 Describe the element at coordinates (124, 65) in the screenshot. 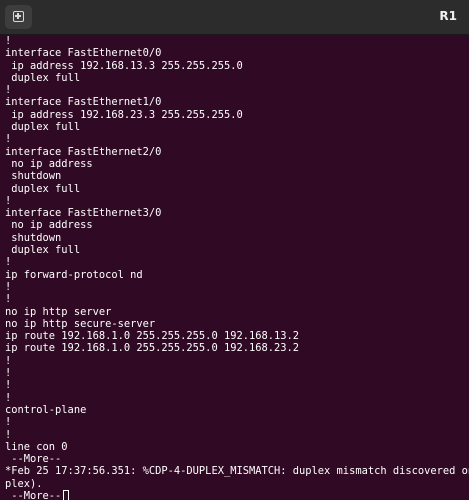

I see `terminal-line: ip address 192.168.13.3 255.255.255.0` at that location.